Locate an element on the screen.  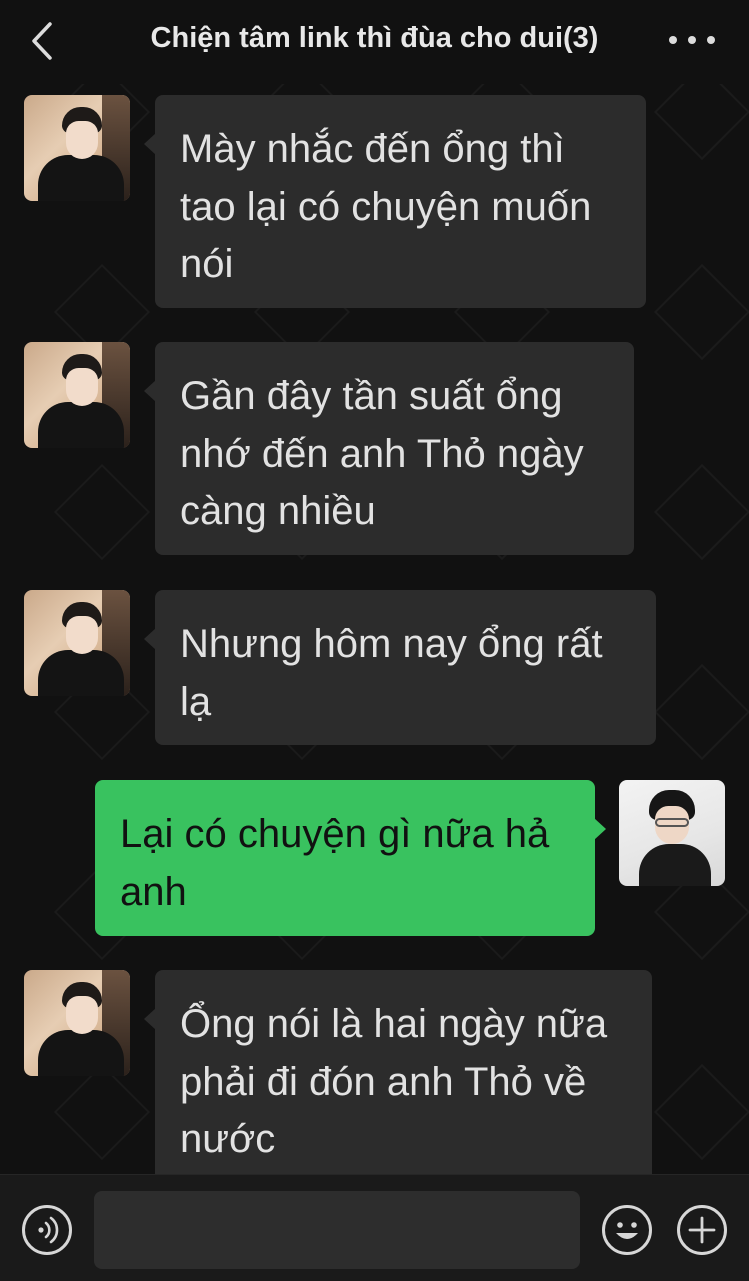
input-bar is located at coordinates (374, 1227).